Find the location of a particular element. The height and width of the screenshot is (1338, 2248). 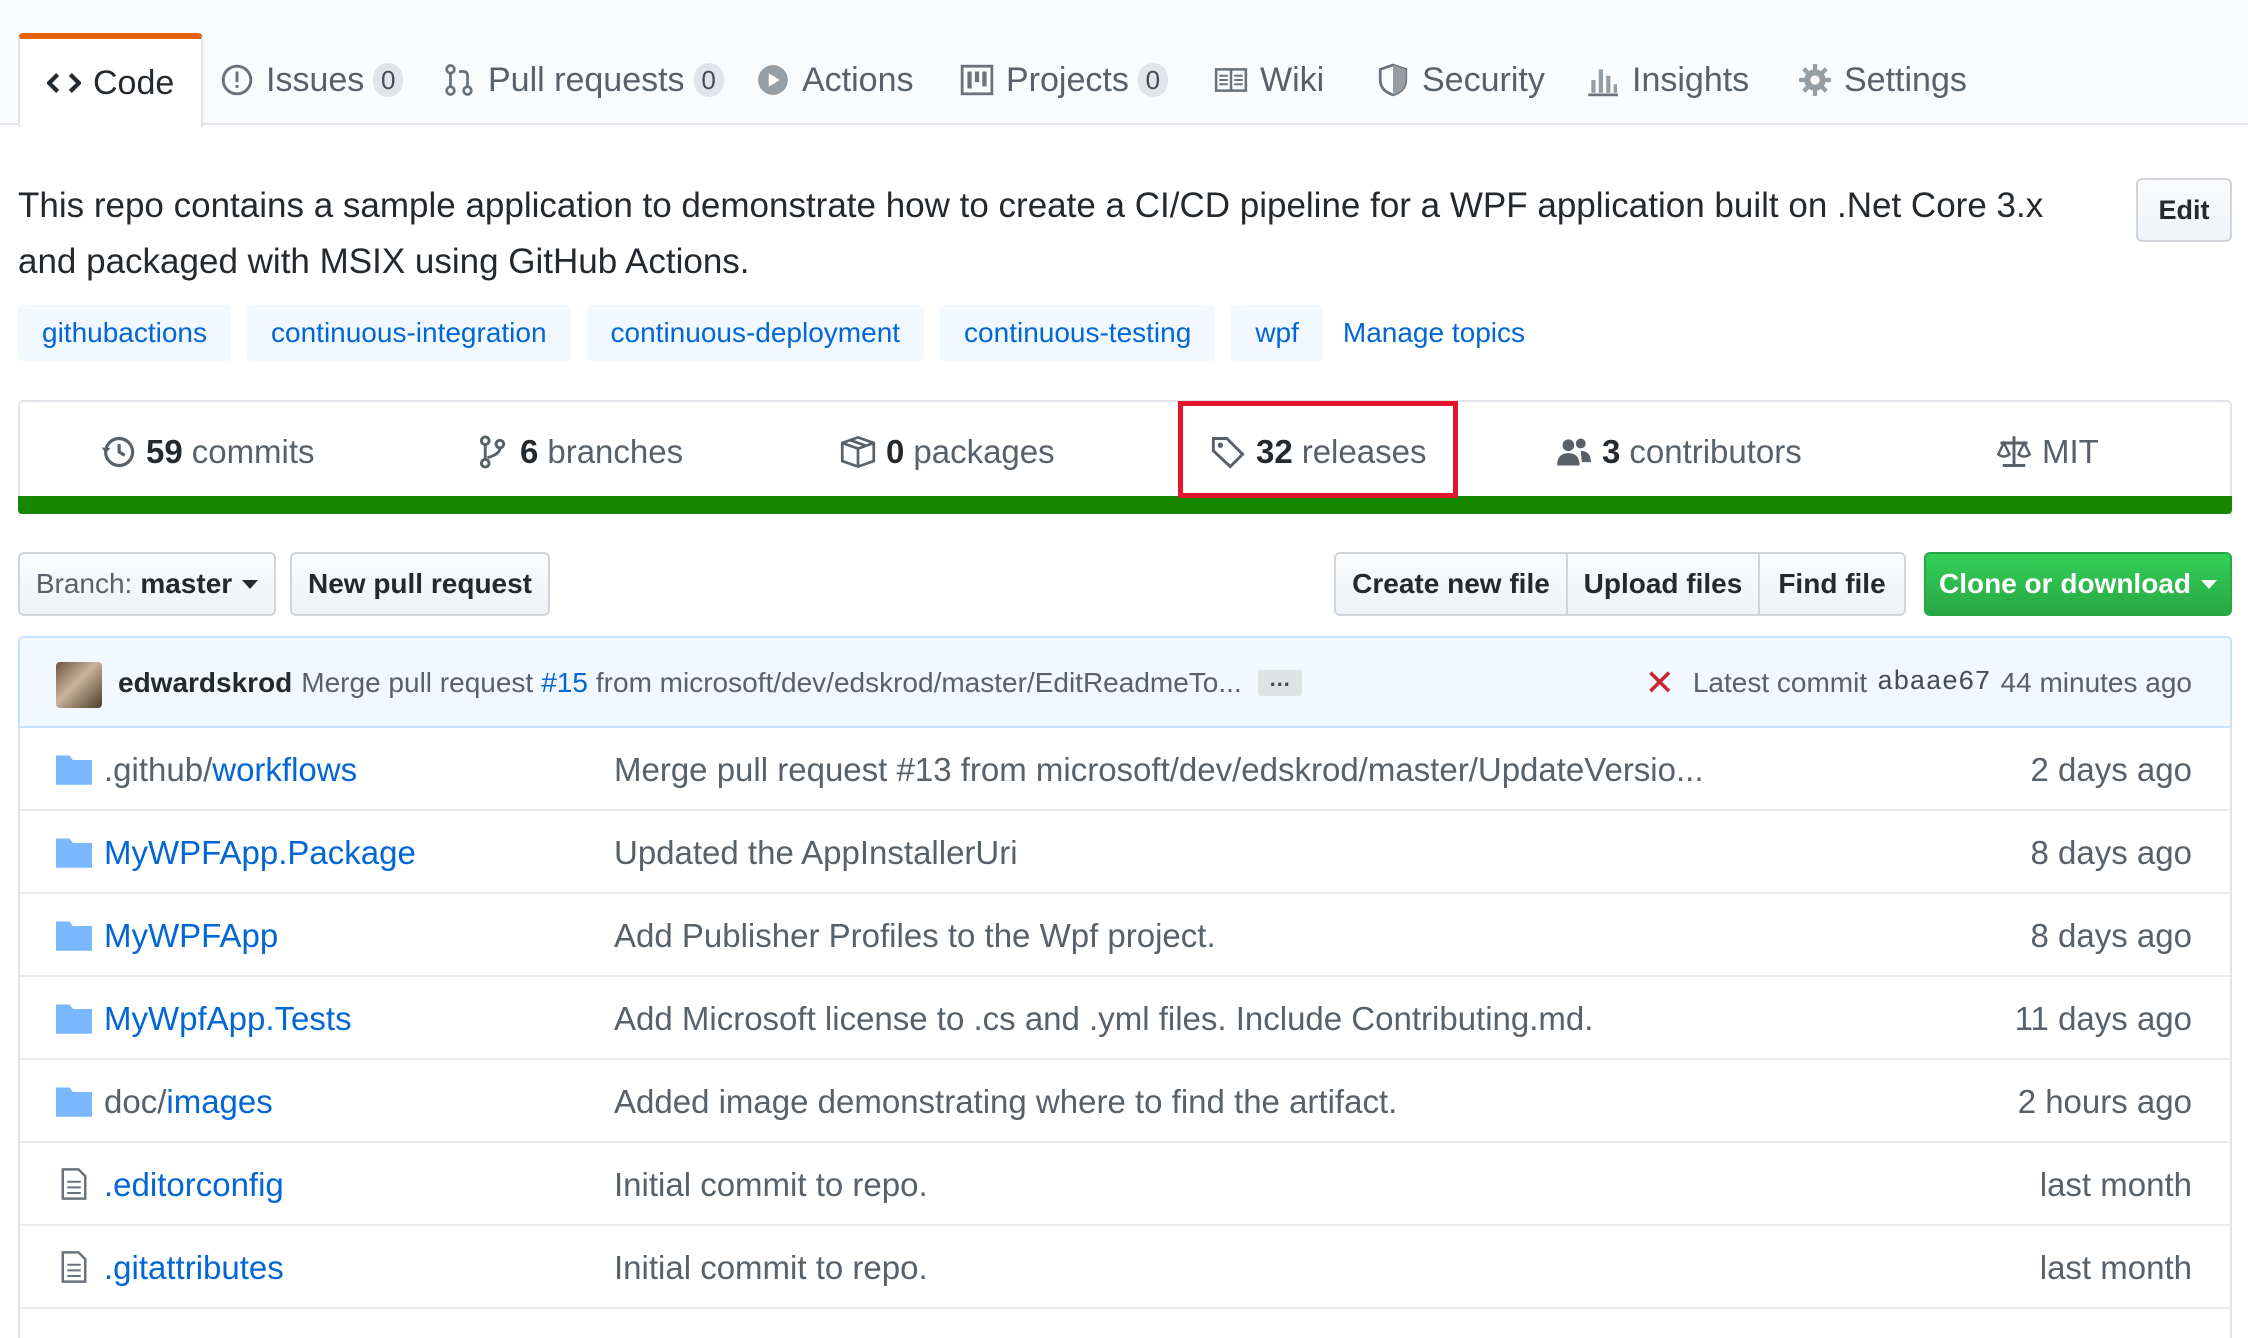

contributors-link: 3 contributors is located at coordinates (1679, 452).